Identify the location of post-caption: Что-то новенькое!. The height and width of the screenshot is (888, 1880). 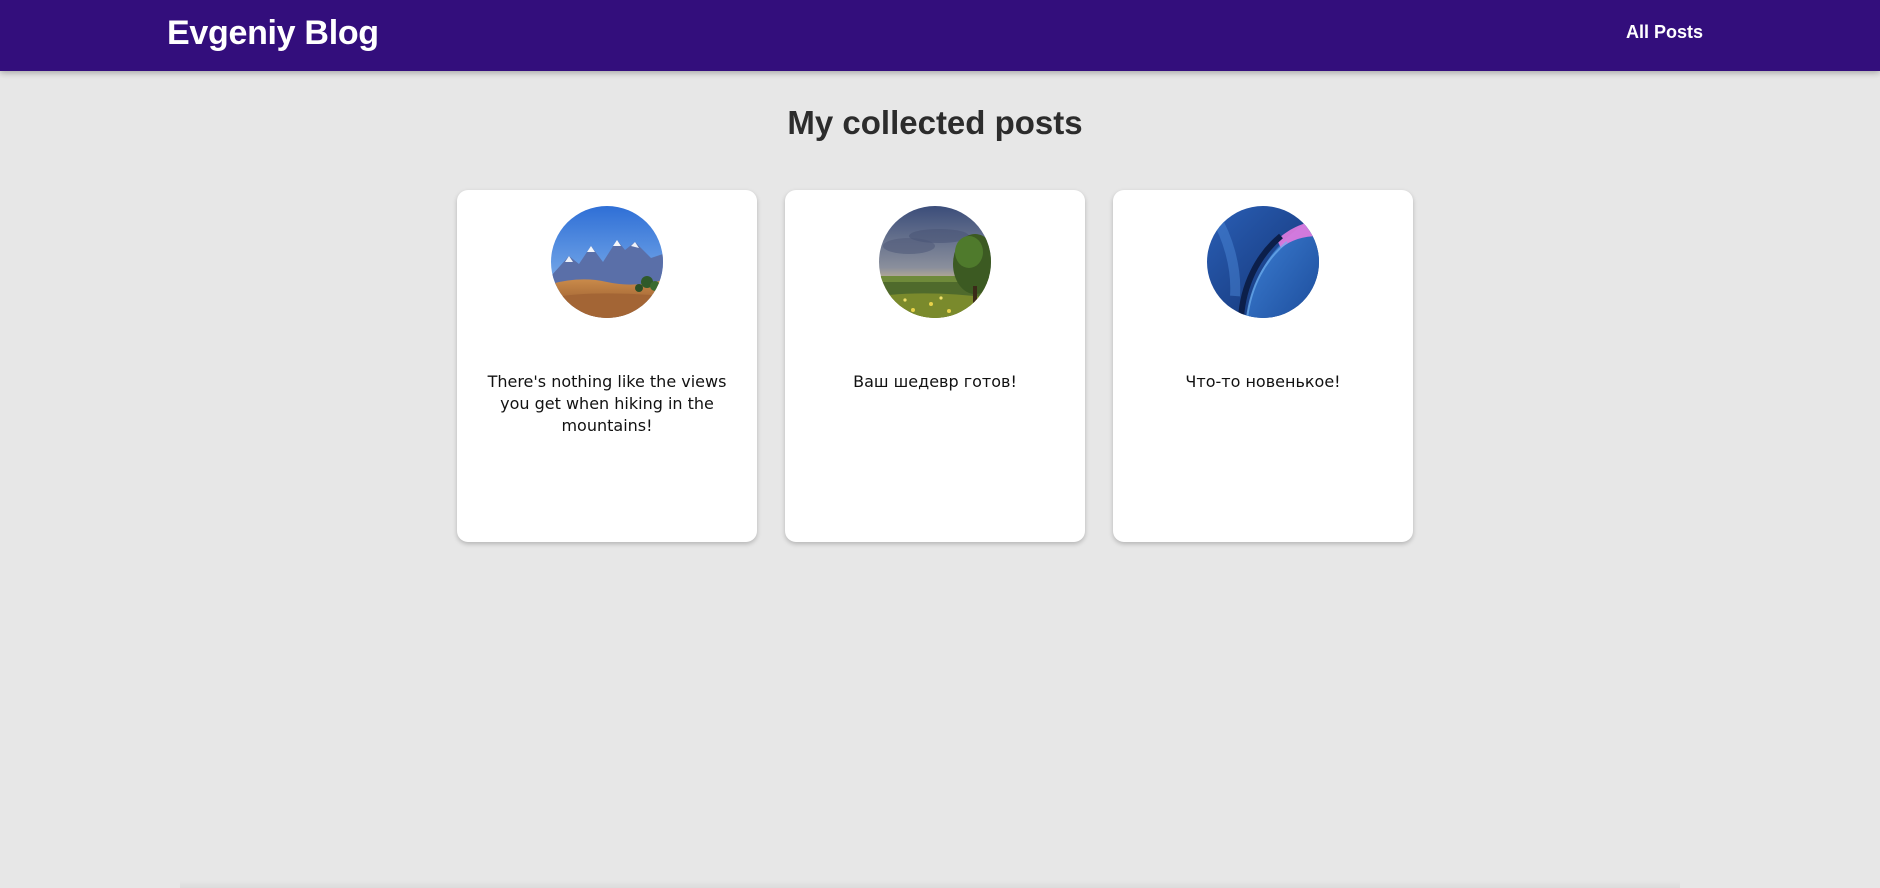
(1263, 381).